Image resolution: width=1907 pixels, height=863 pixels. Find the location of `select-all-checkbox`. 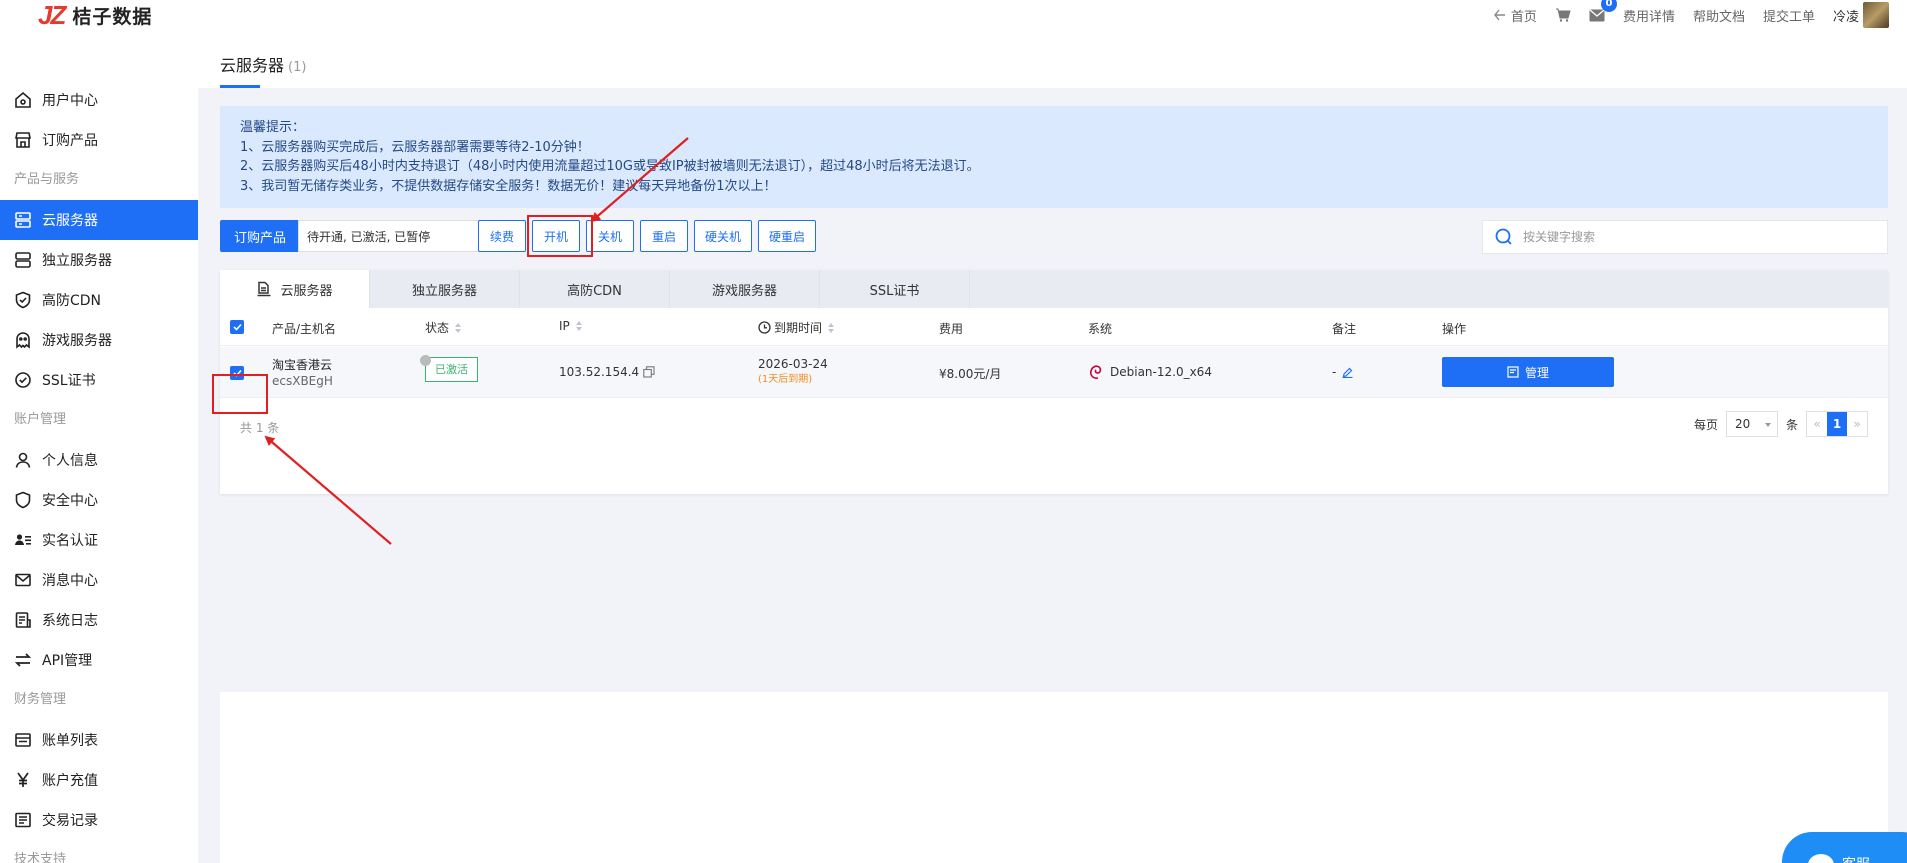

select-all-checkbox is located at coordinates (237, 327).